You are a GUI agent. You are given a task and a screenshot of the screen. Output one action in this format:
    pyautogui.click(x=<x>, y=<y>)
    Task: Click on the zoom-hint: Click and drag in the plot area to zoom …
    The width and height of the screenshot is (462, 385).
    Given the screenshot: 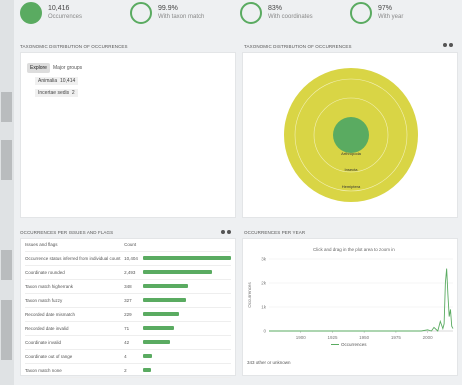 What is the action you would take?
    pyautogui.click(x=354, y=249)
    